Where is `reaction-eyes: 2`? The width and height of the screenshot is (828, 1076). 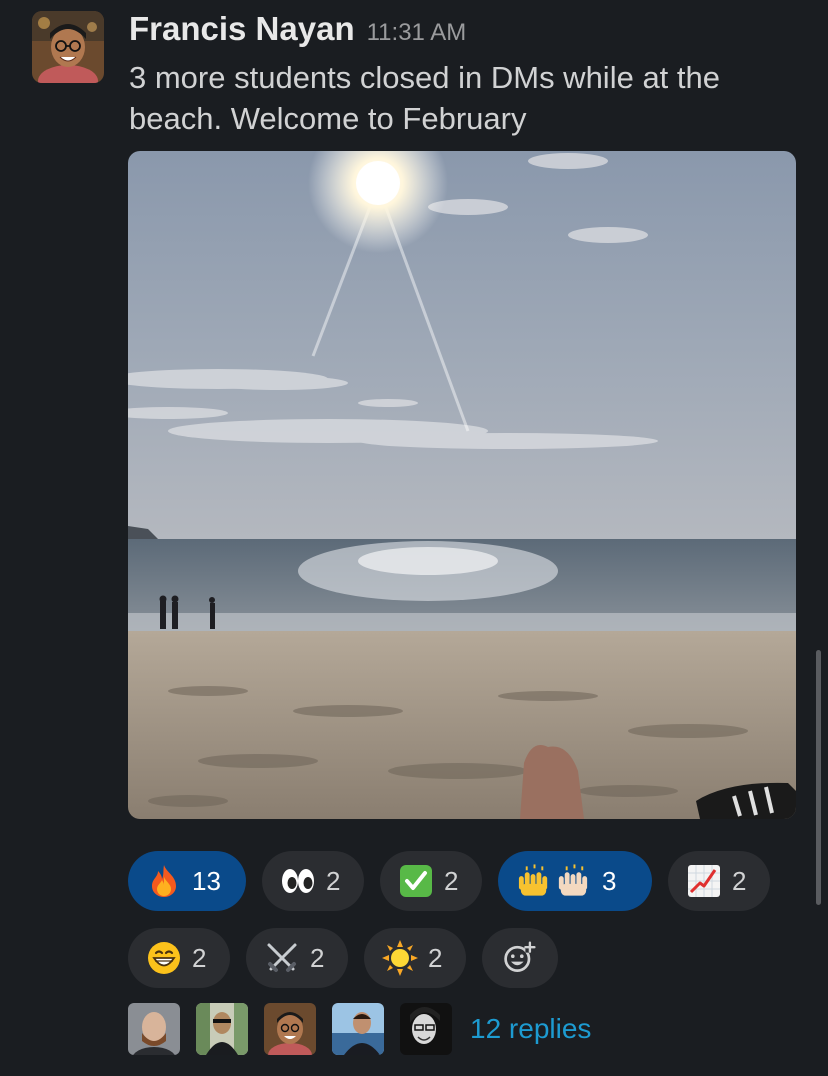
reaction-eyes: 2 is located at coordinates (313, 881).